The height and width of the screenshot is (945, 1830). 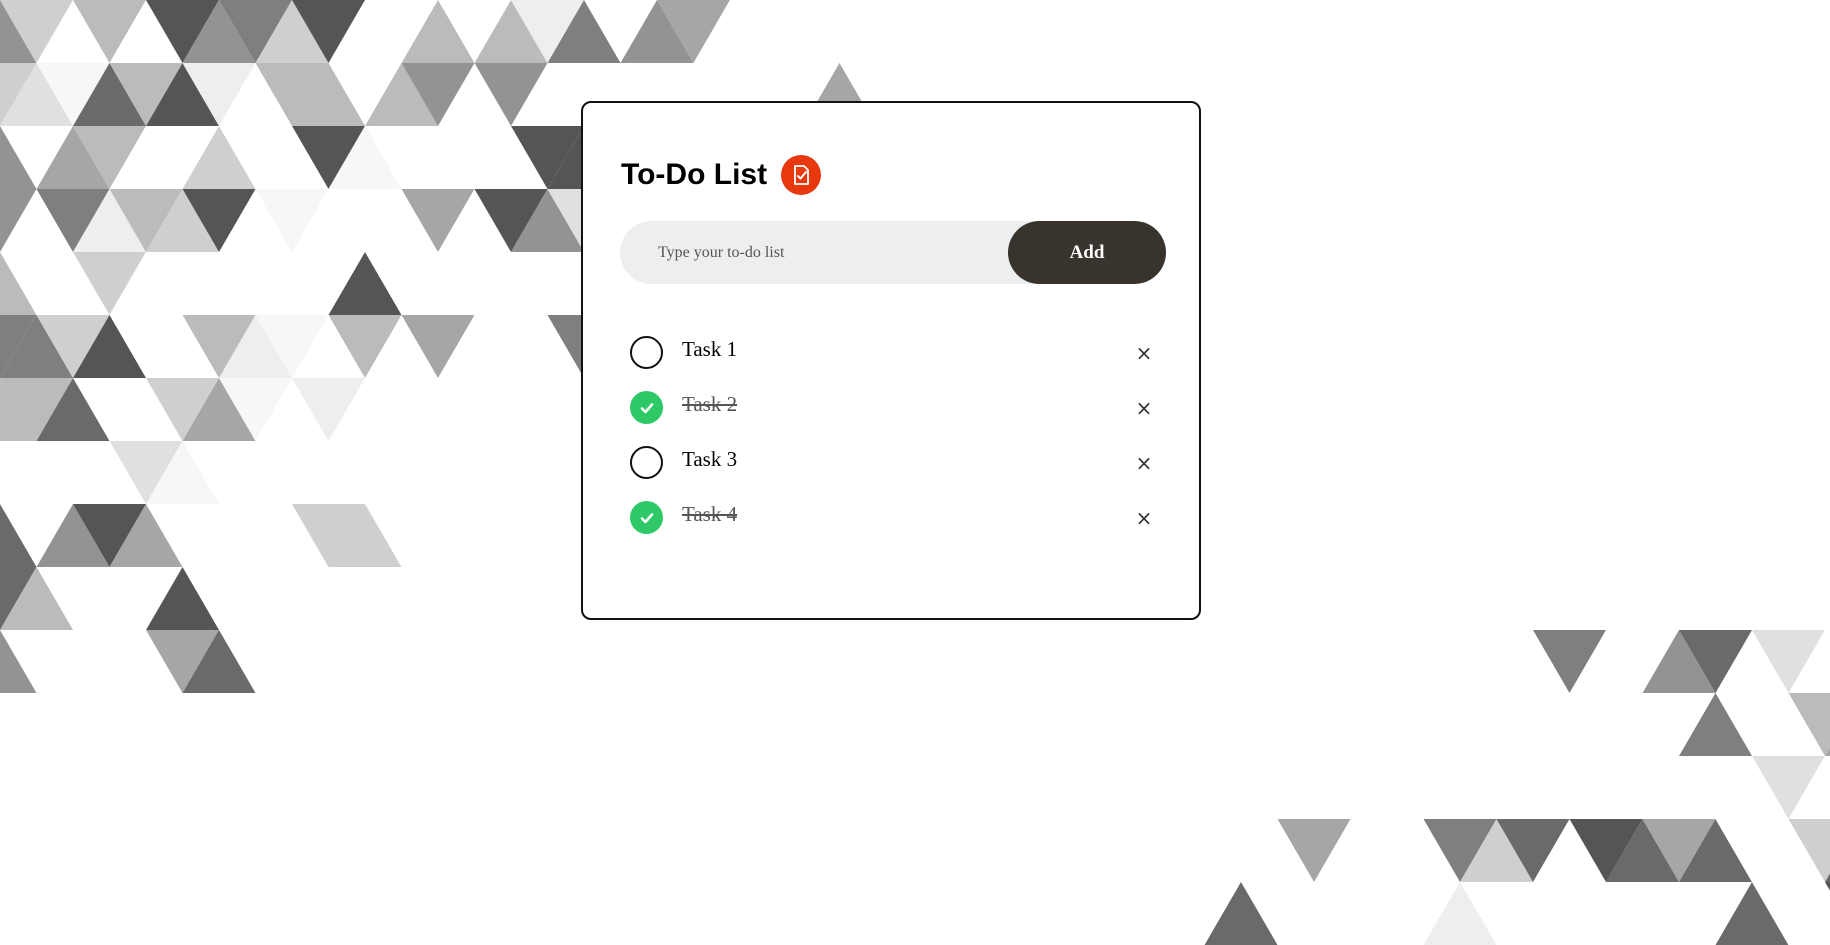 What do you see at coordinates (710, 459) in the screenshot?
I see `task-text: Task 3` at bounding box center [710, 459].